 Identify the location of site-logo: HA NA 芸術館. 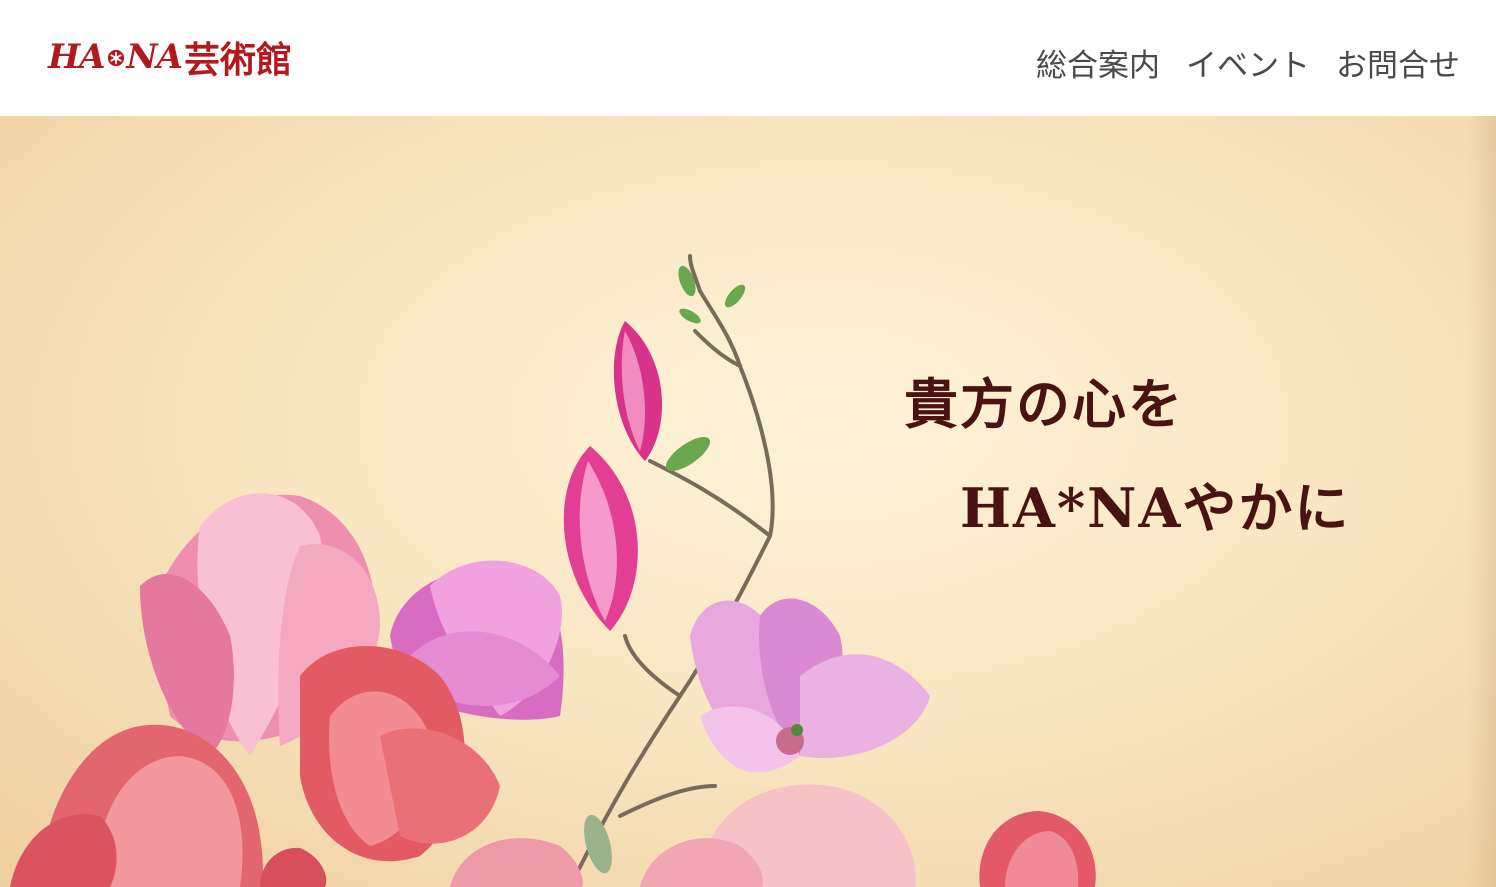
(170, 57).